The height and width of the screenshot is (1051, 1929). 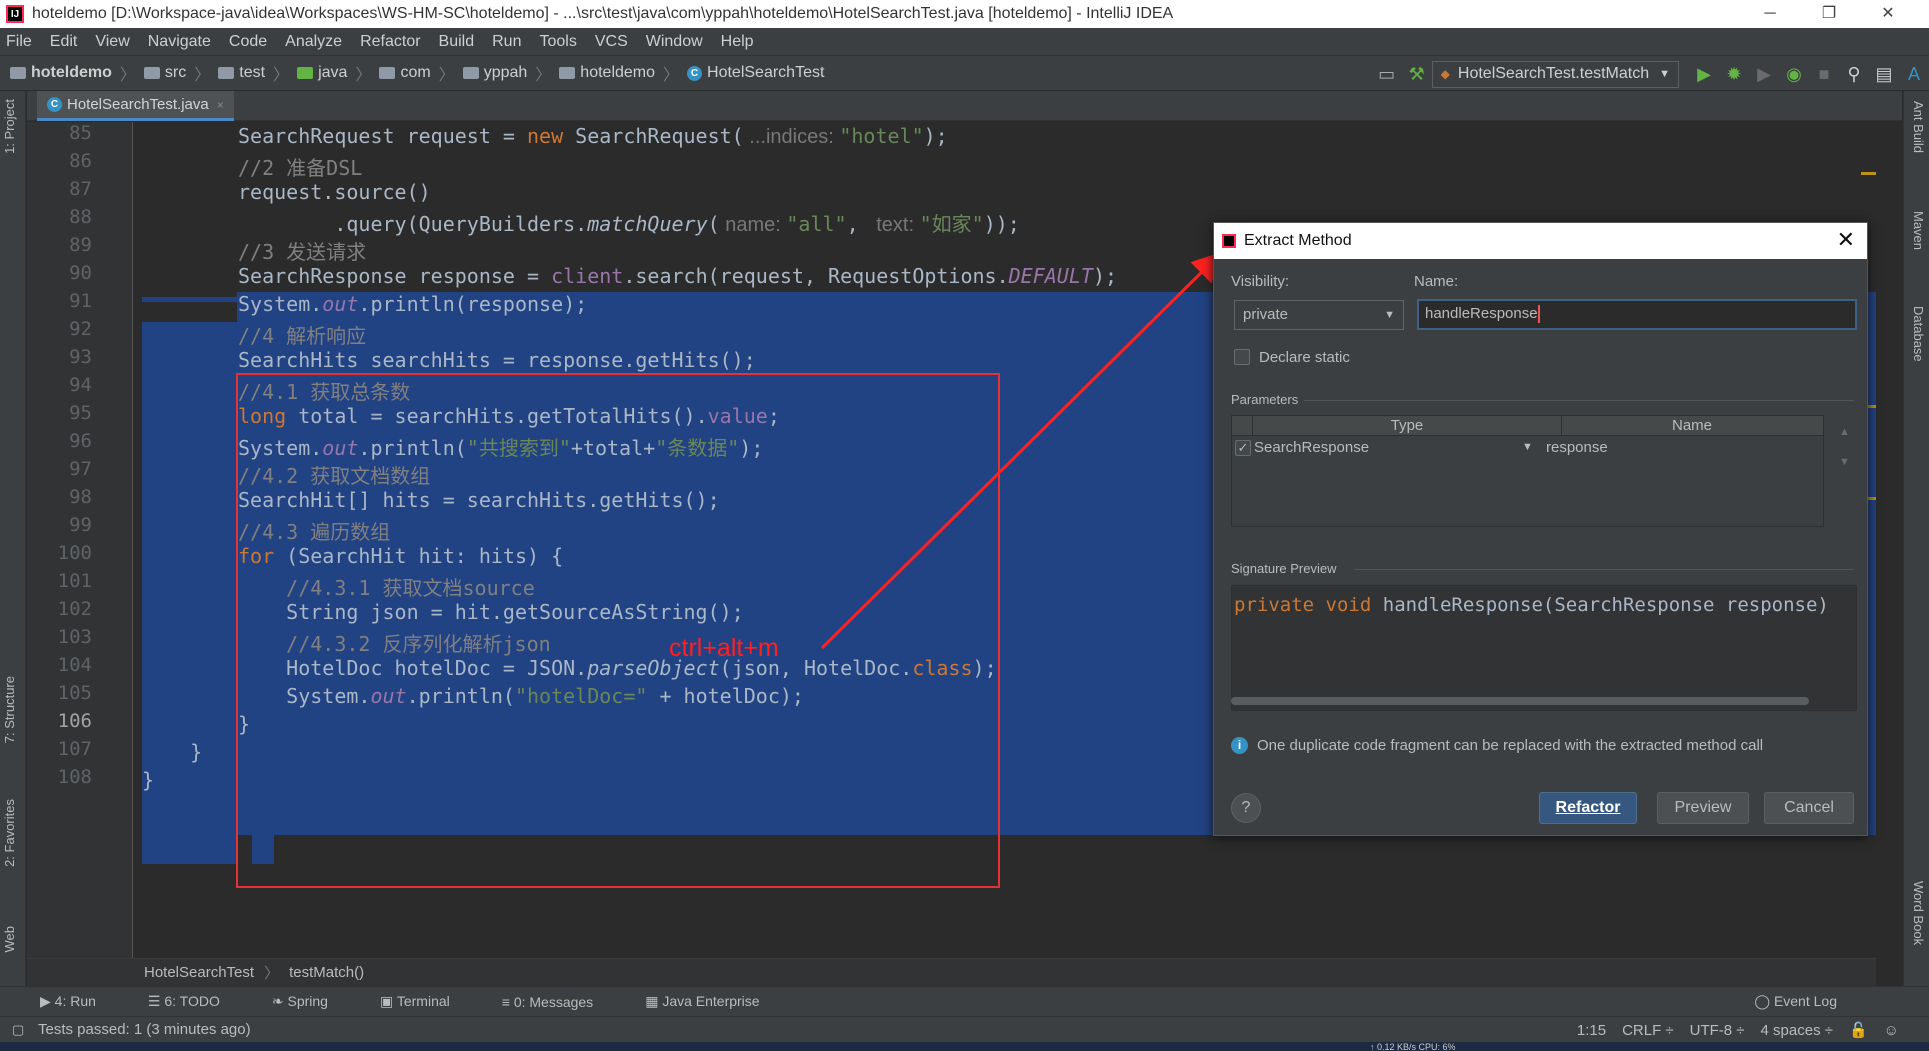 What do you see at coordinates (1417, 74) in the screenshot?
I see `build-hammer-icon: ⚒` at bounding box center [1417, 74].